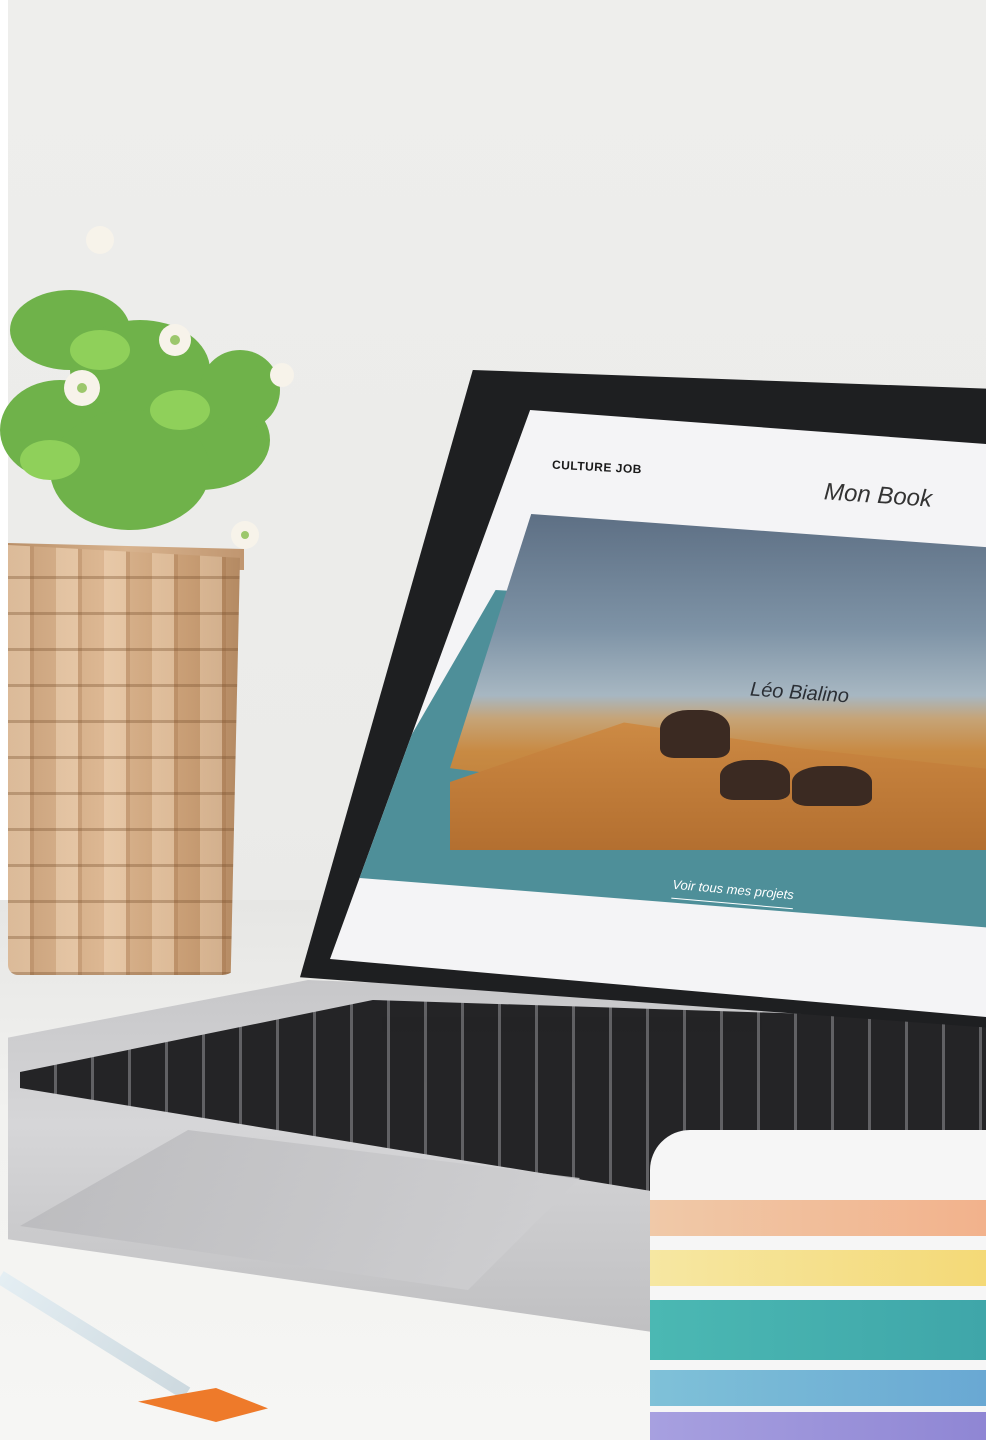 The height and width of the screenshot is (1440, 986). Describe the element at coordinates (147, 387) in the screenshot. I see `plant-foliage` at that location.